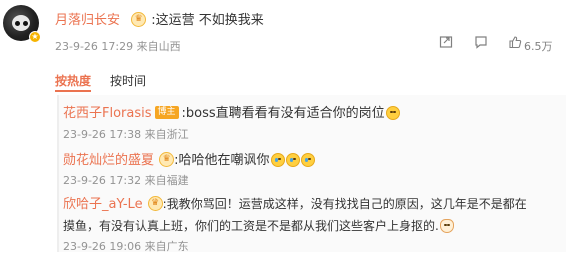 Image resolution: width=566 pixels, height=254 pixels. Describe the element at coordinates (87, 20) in the screenshot. I see `comment-username: 月落归长安` at that location.